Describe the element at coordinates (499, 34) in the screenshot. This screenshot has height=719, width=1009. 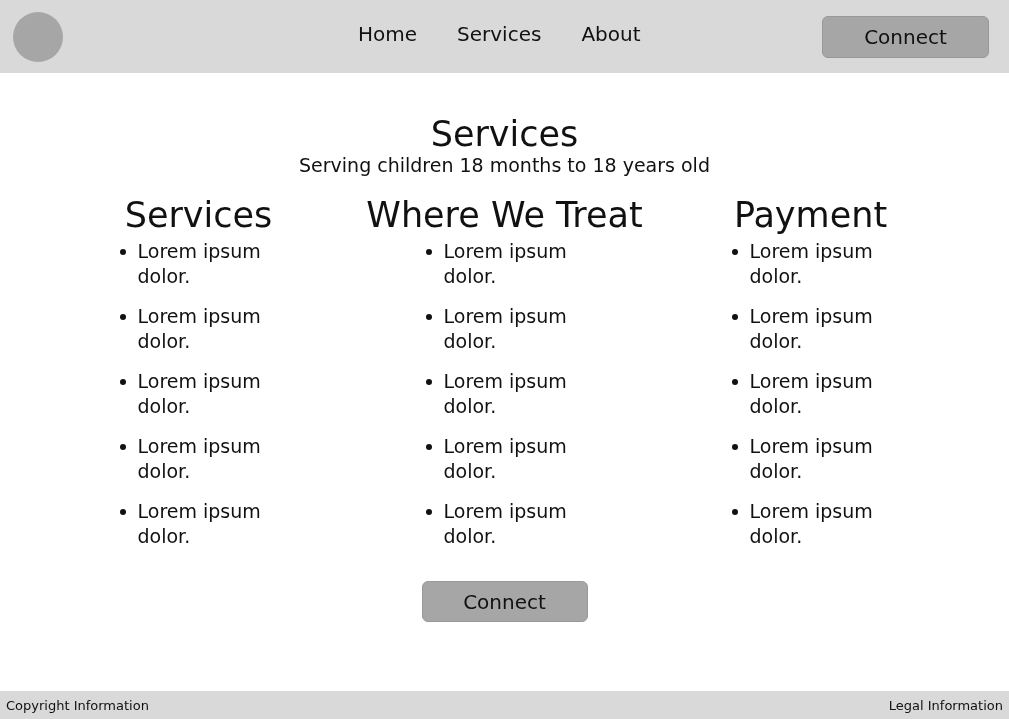
I see `nav-link: Services` at that location.